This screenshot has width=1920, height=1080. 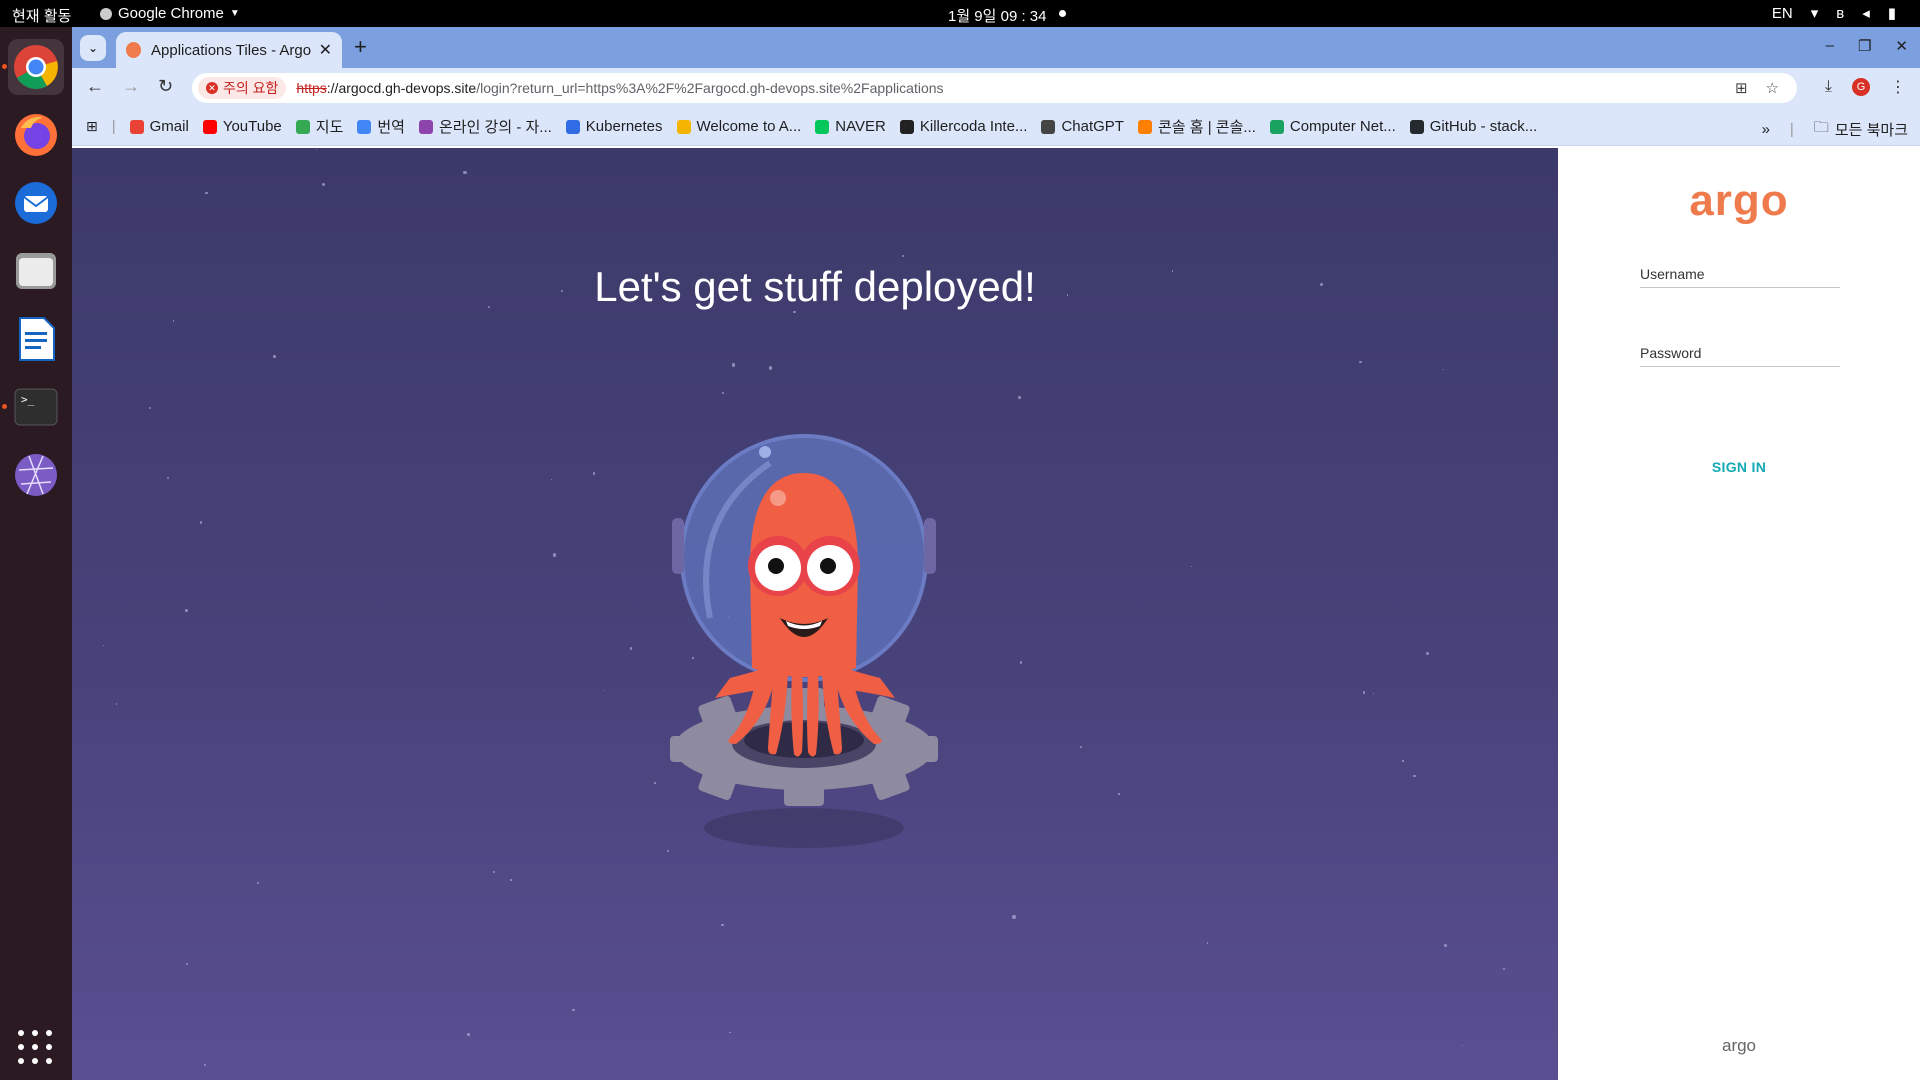 What do you see at coordinates (1828, 87) in the screenshot?
I see `download-icon: ⤓` at bounding box center [1828, 87].